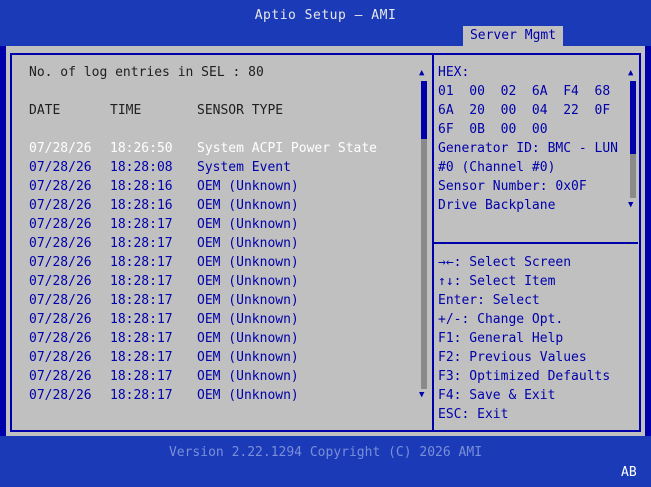 This screenshot has width=651, height=487. What do you see at coordinates (126, 110) in the screenshot?
I see `column-time: TIME` at bounding box center [126, 110].